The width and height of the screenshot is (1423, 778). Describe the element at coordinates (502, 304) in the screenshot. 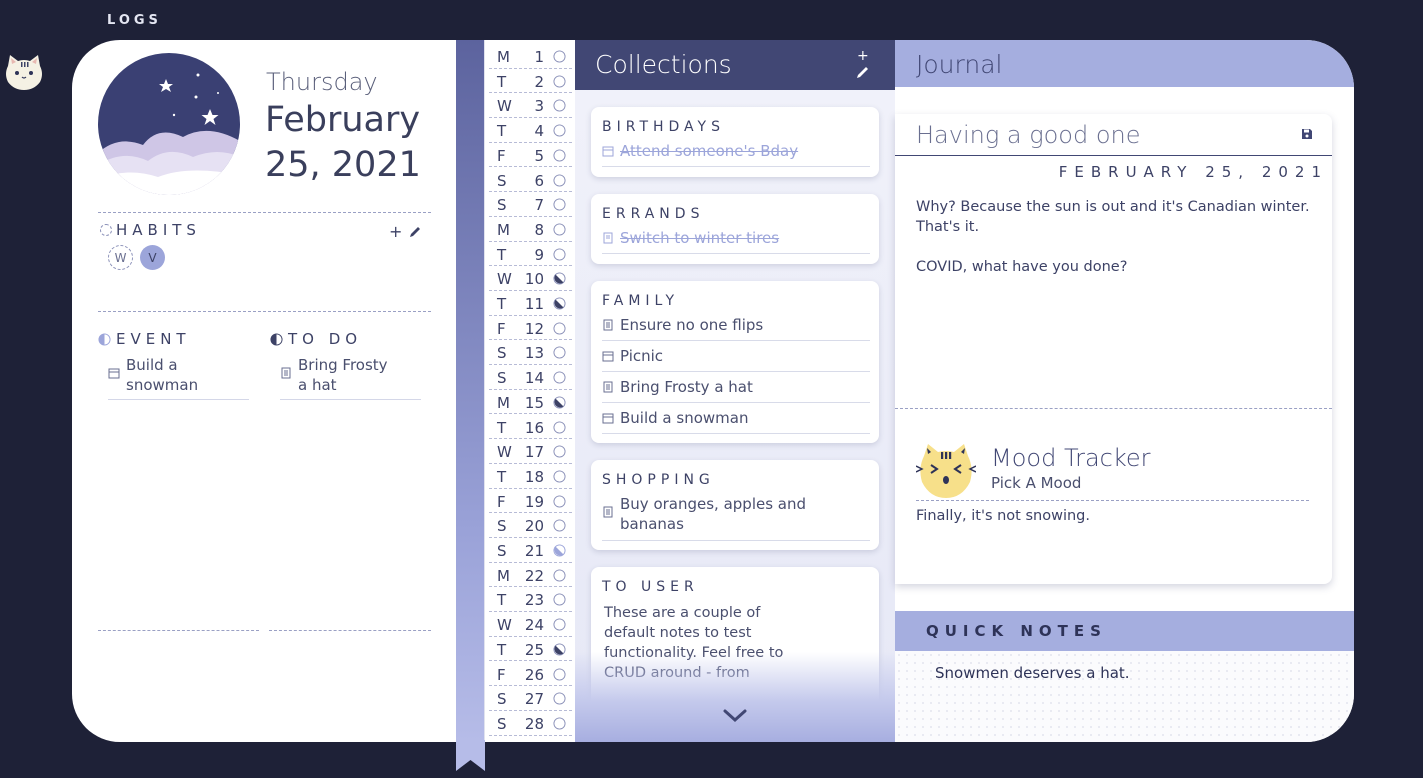

I see `day-letter: T` at that location.